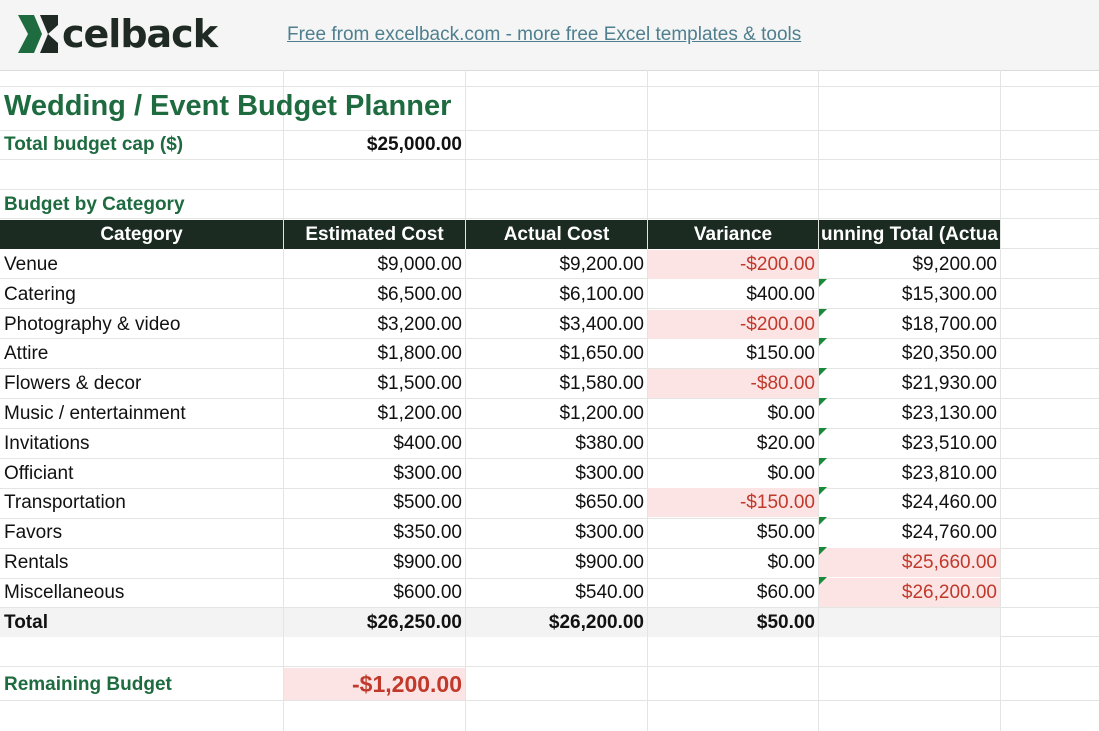 Image resolution: width=1099 pixels, height=731 pixels. I want to click on column-header-actual: Actual Cost, so click(556, 234).